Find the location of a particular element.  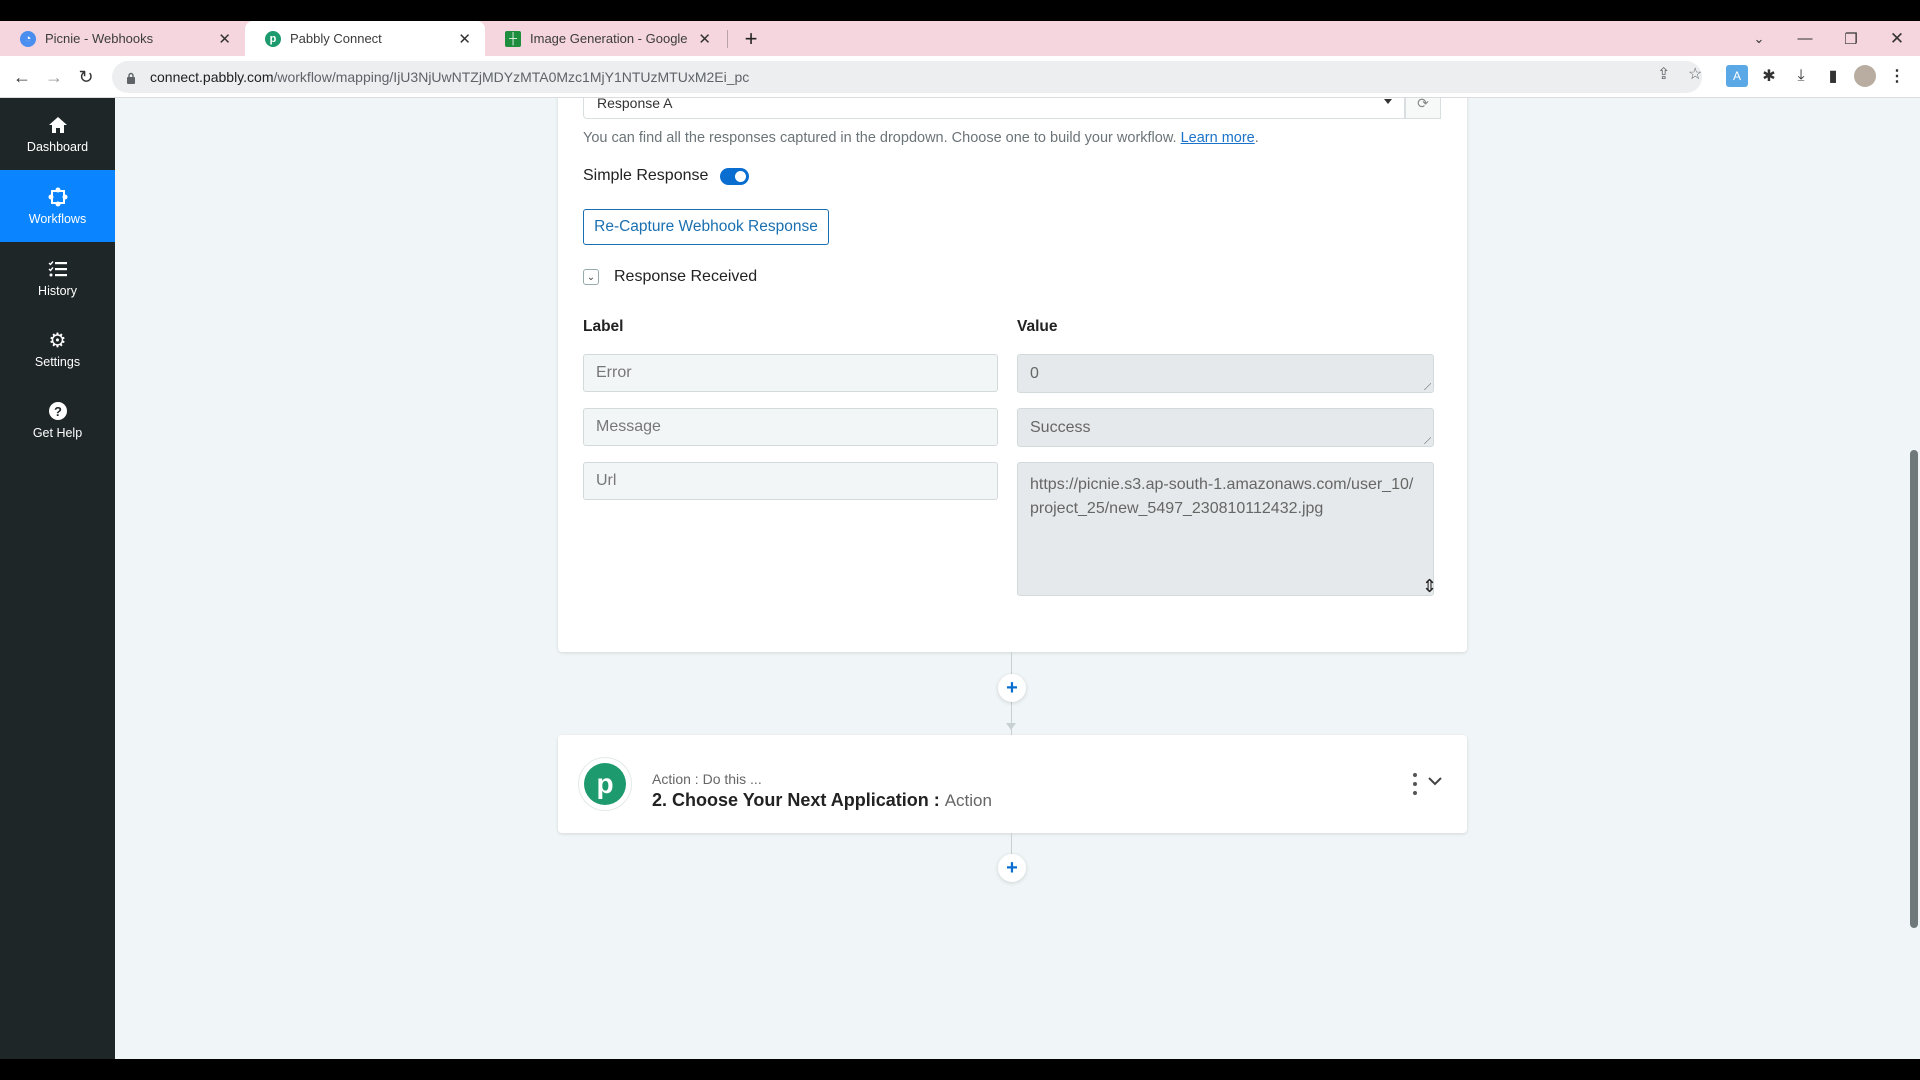

tab-search-icon: ⌄ is located at coordinates (1759, 38).